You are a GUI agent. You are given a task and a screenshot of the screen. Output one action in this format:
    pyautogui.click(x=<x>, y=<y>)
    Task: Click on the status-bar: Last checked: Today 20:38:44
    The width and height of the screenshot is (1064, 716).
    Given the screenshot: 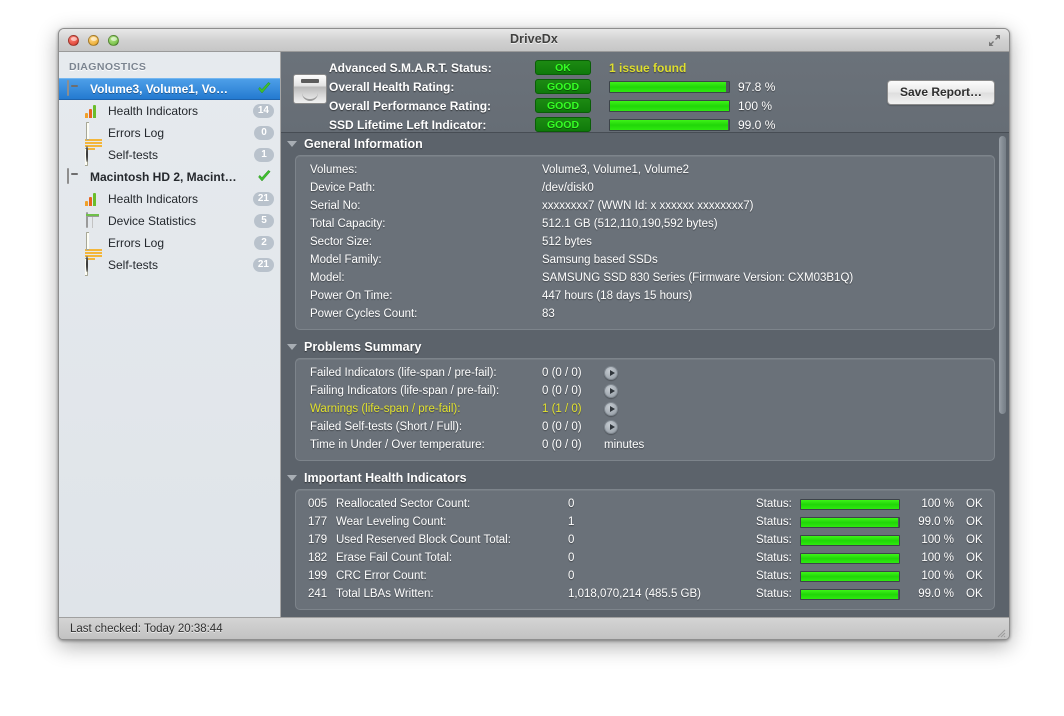 What is the action you would take?
    pyautogui.click(x=534, y=628)
    